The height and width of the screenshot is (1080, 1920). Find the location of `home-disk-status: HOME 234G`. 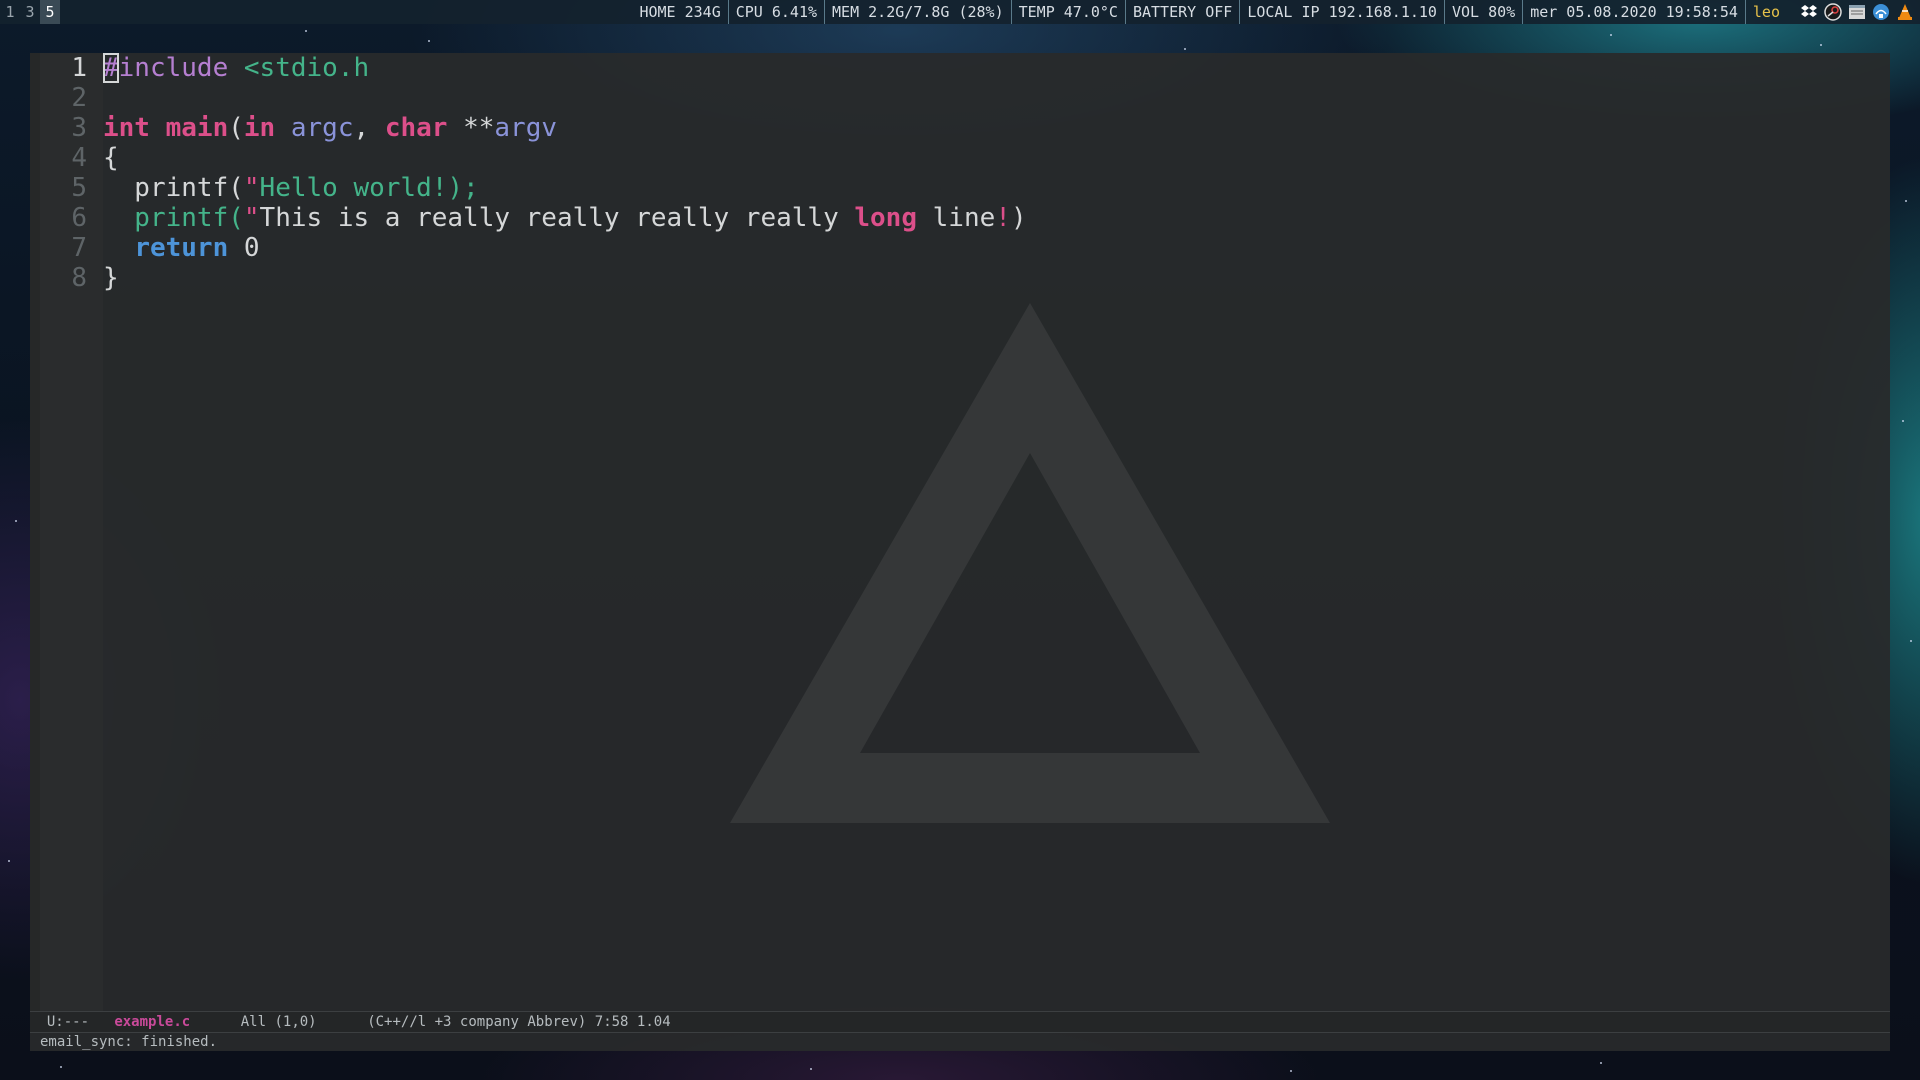

home-disk-status: HOME 234G is located at coordinates (680, 12).